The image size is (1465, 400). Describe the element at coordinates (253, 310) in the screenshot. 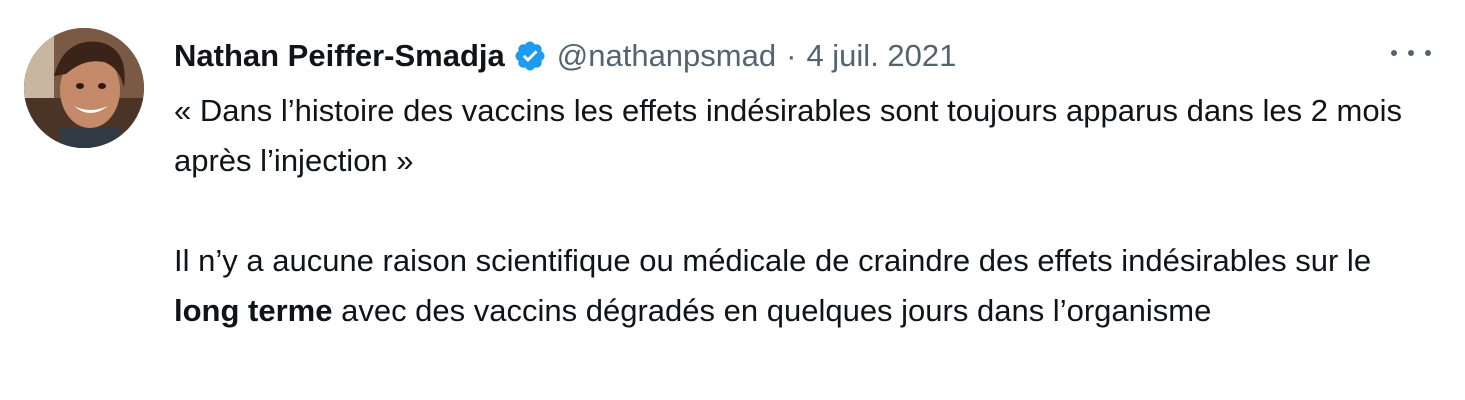

I see `tweet-bold-phrase: long terme` at that location.